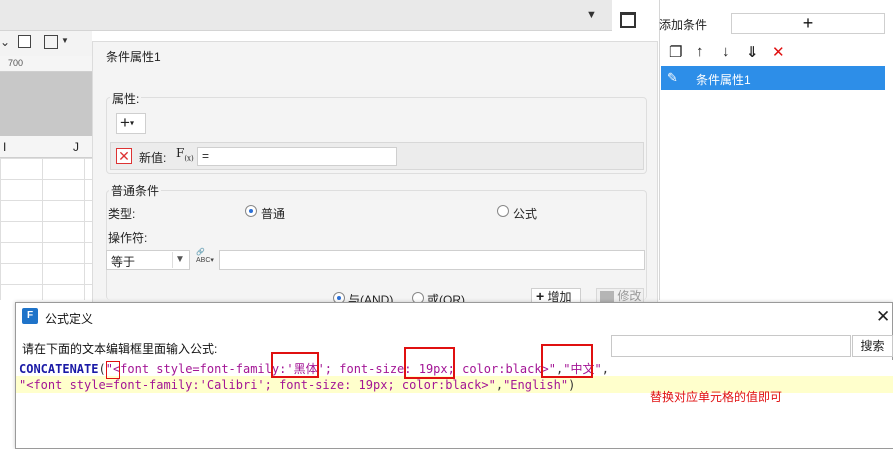  What do you see at coordinates (429, 363) in the screenshot?
I see `highlight-box-font-size` at bounding box center [429, 363].